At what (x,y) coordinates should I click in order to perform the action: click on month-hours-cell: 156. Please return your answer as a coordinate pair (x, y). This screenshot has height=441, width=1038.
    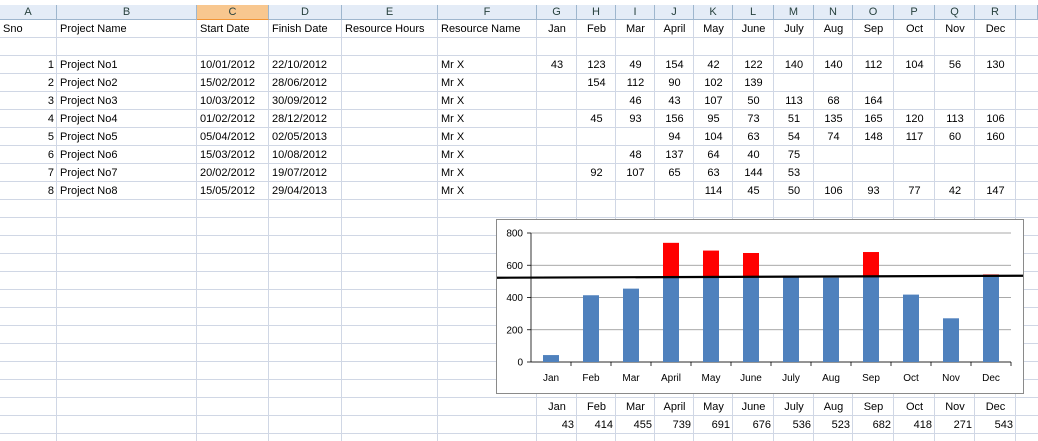
    Looking at the image, I should click on (674, 119).